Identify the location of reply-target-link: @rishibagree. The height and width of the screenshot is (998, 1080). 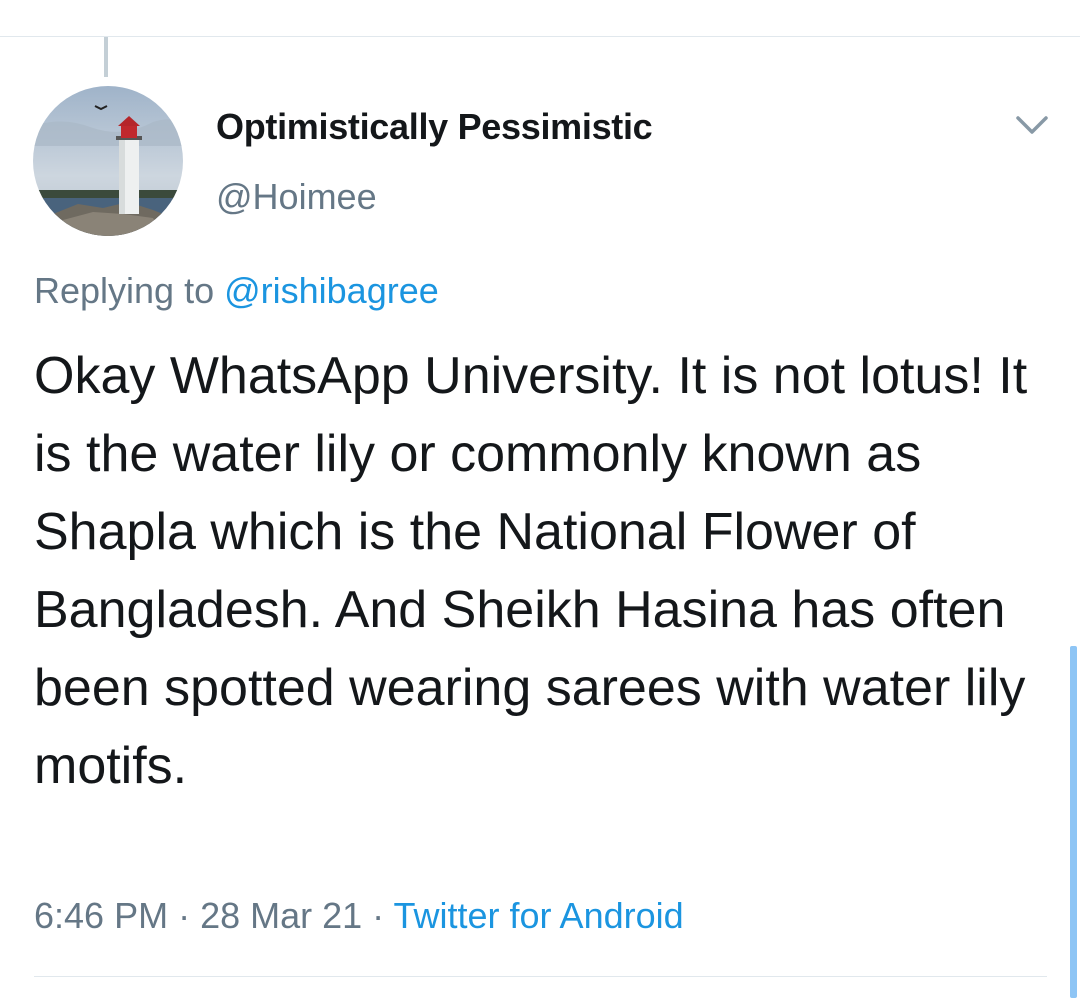
(331, 290).